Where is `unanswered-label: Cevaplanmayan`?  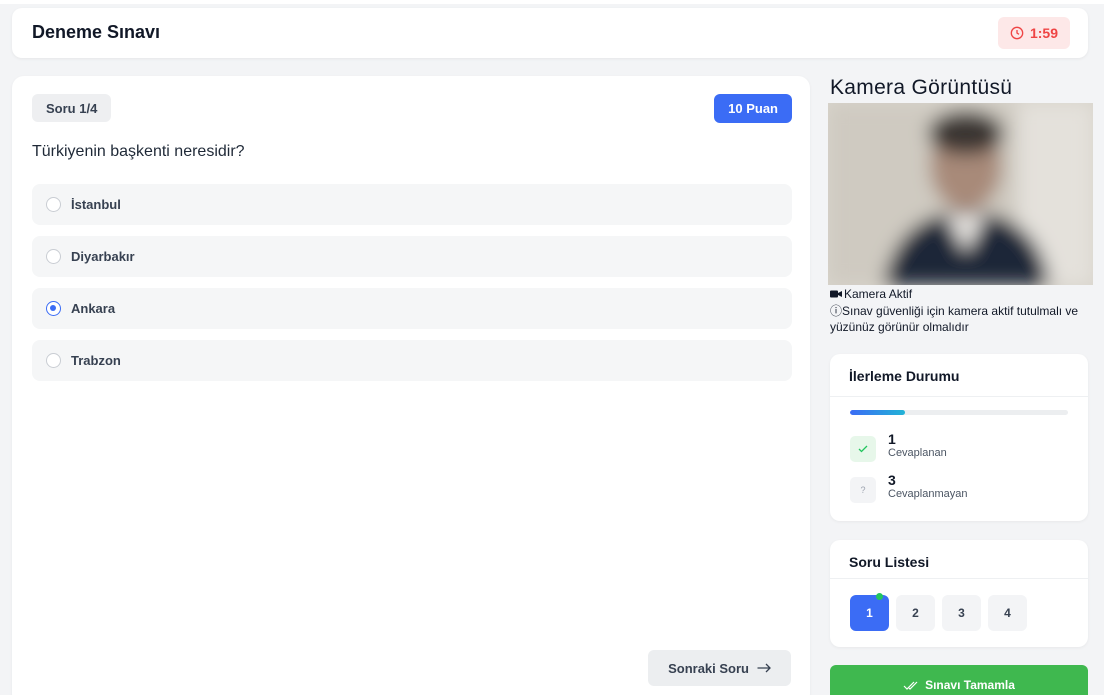
unanswered-label: Cevaplanmayan is located at coordinates (928, 494).